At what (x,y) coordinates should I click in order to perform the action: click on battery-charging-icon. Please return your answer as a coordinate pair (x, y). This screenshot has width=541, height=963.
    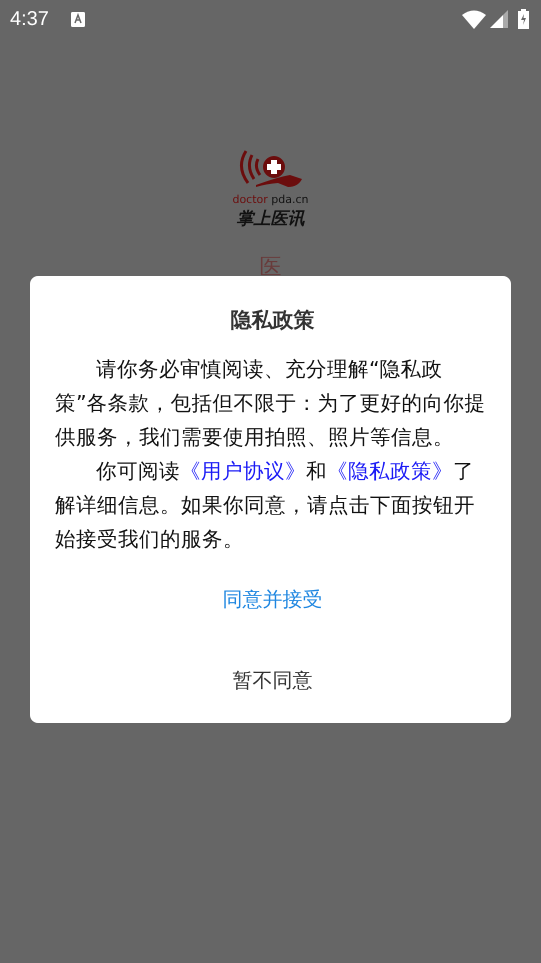
    Looking at the image, I should click on (523, 19).